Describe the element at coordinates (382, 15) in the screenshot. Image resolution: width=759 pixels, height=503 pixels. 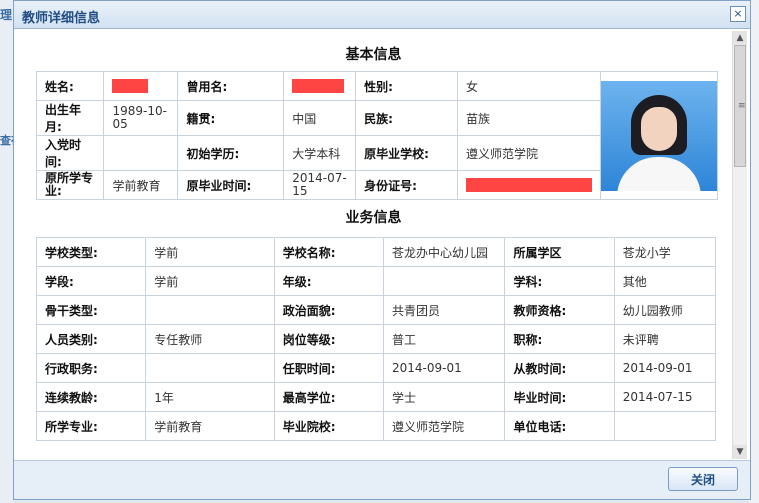
I see `dialog-titlebar: 教师详细信息 ×` at that location.